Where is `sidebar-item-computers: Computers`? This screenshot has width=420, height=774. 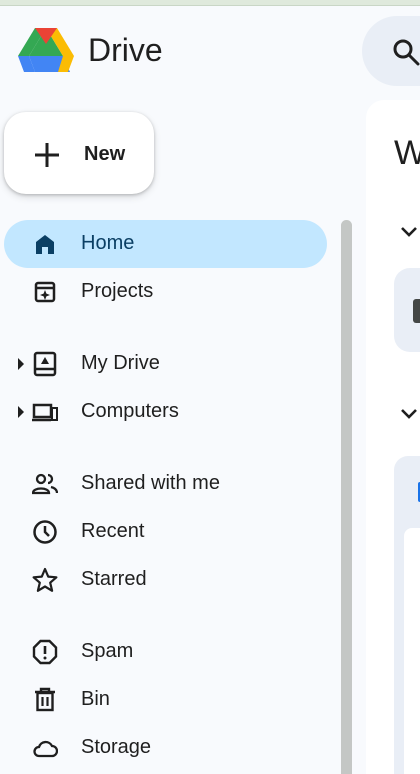
sidebar-item-computers: Computers is located at coordinates (165, 412).